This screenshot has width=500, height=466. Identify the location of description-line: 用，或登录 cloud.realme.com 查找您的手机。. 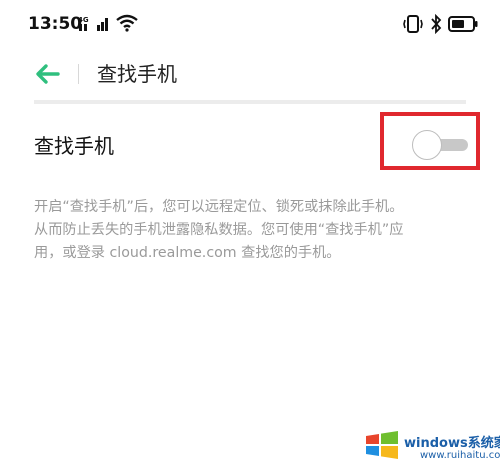
(187, 253).